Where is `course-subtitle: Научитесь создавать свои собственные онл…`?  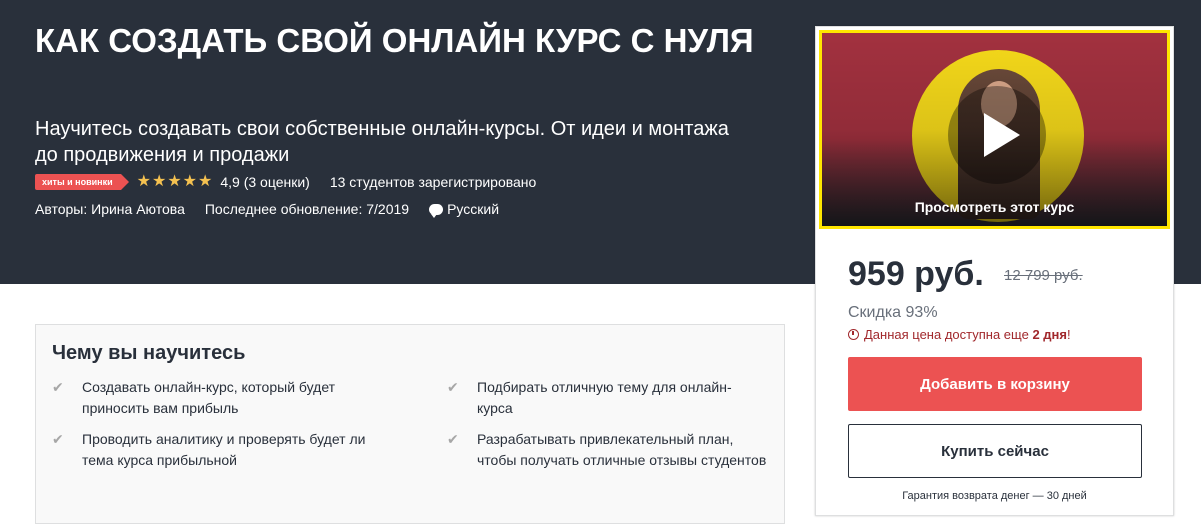
course-subtitle: Научитесь создавать свои собственные онл… is located at coordinates (382, 142).